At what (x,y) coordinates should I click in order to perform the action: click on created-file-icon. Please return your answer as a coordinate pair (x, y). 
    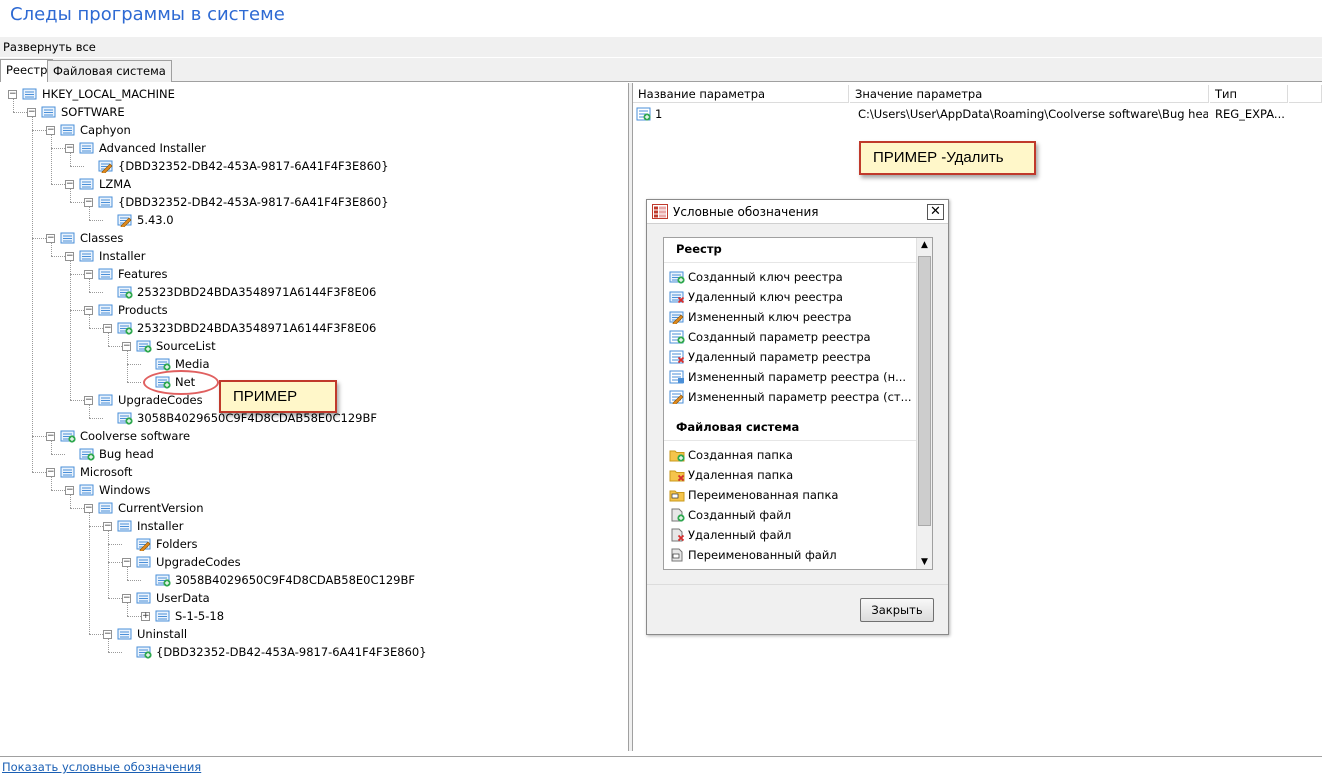
    Looking at the image, I should click on (678, 515).